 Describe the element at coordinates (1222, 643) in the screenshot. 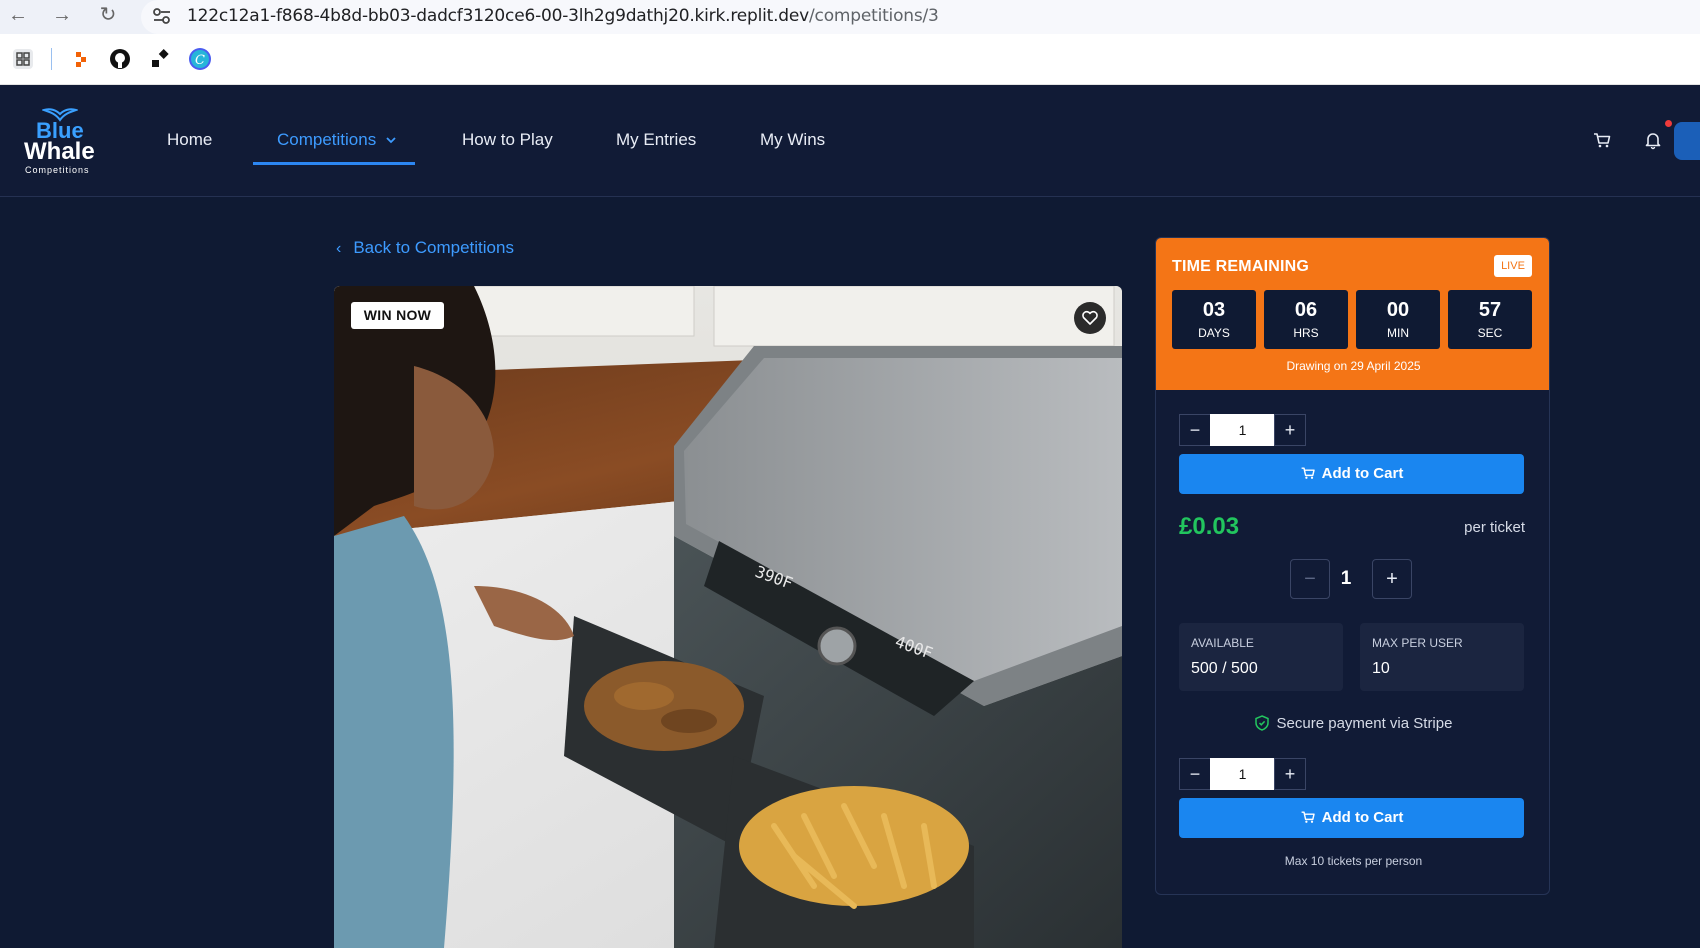

I see `available-label: AVAILABLE` at that location.